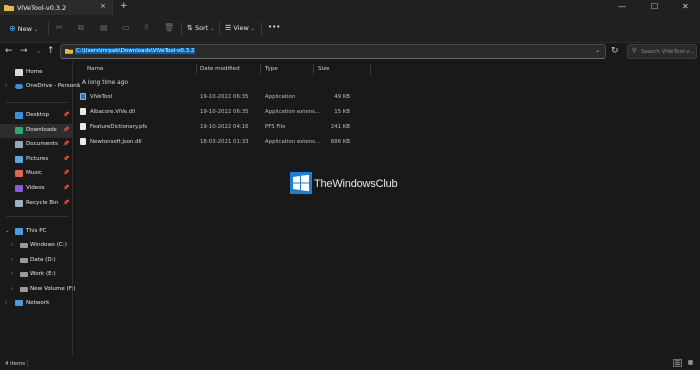 The height and width of the screenshot is (370, 700). I want to click on file-size: 241 KB, so click(340, 127).